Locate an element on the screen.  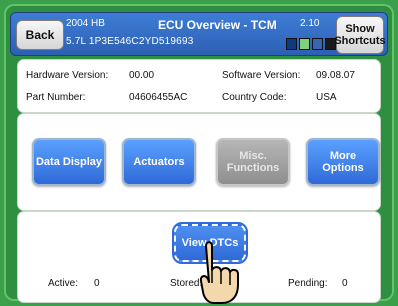
back-button: Back is located at coordinates (40, 35).